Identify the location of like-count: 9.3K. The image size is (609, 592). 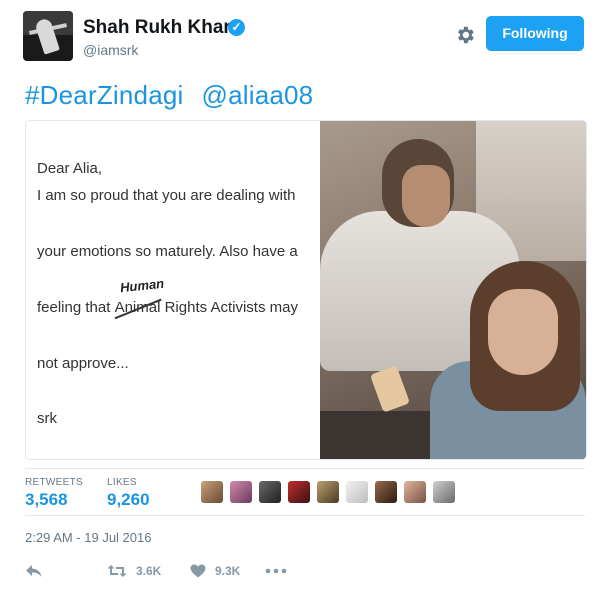
(228, 571).